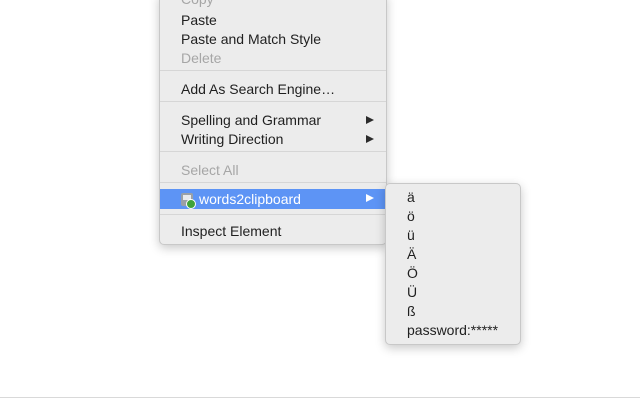  I want to click on submenu-item-o-umlaut: ö, so click(453, 216).